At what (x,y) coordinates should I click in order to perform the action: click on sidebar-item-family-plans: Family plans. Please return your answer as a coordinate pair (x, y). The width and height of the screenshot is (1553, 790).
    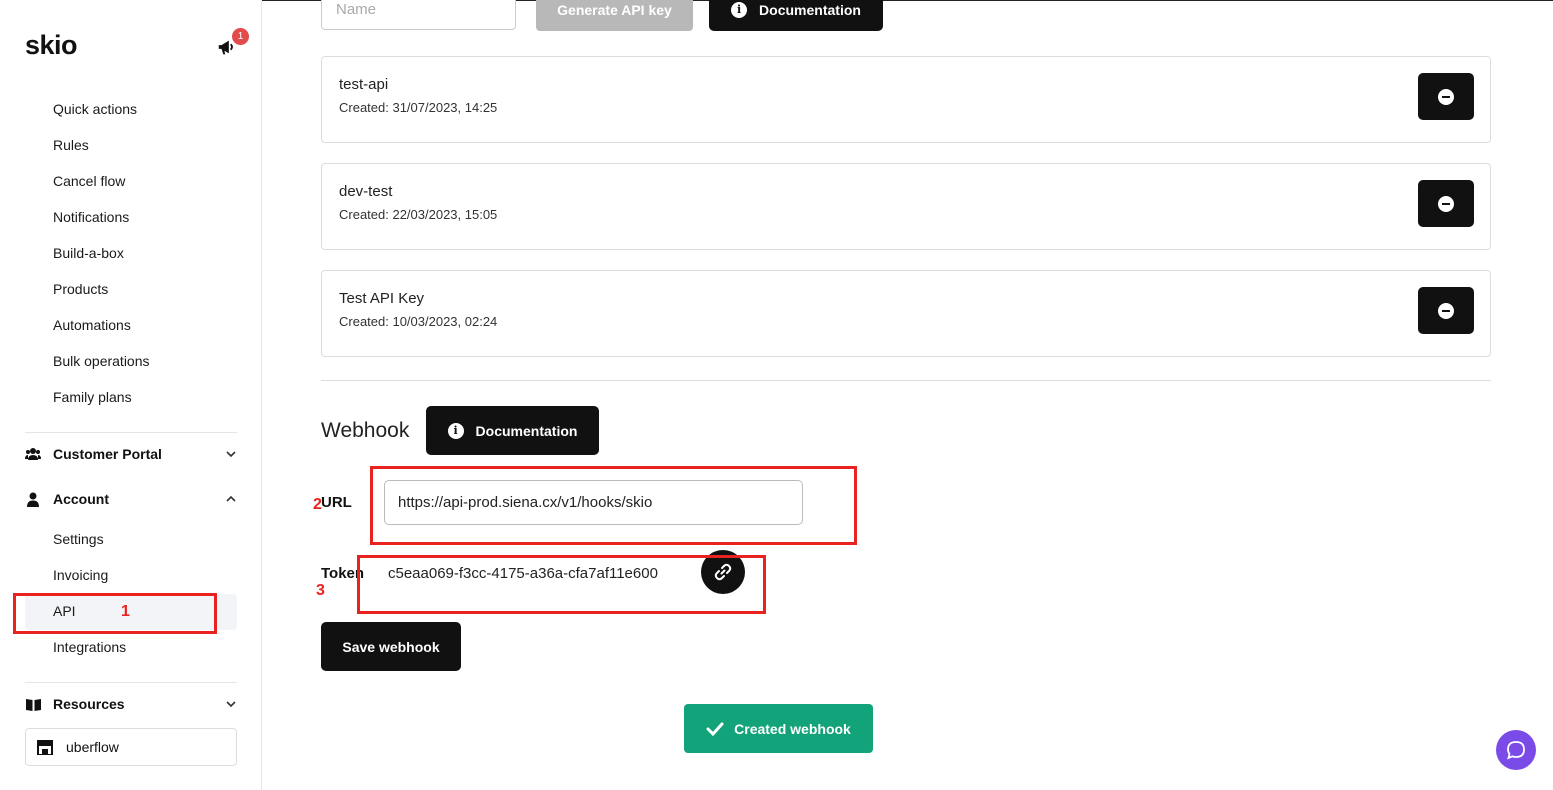
    Looking at the image, I should click on (92, 397).